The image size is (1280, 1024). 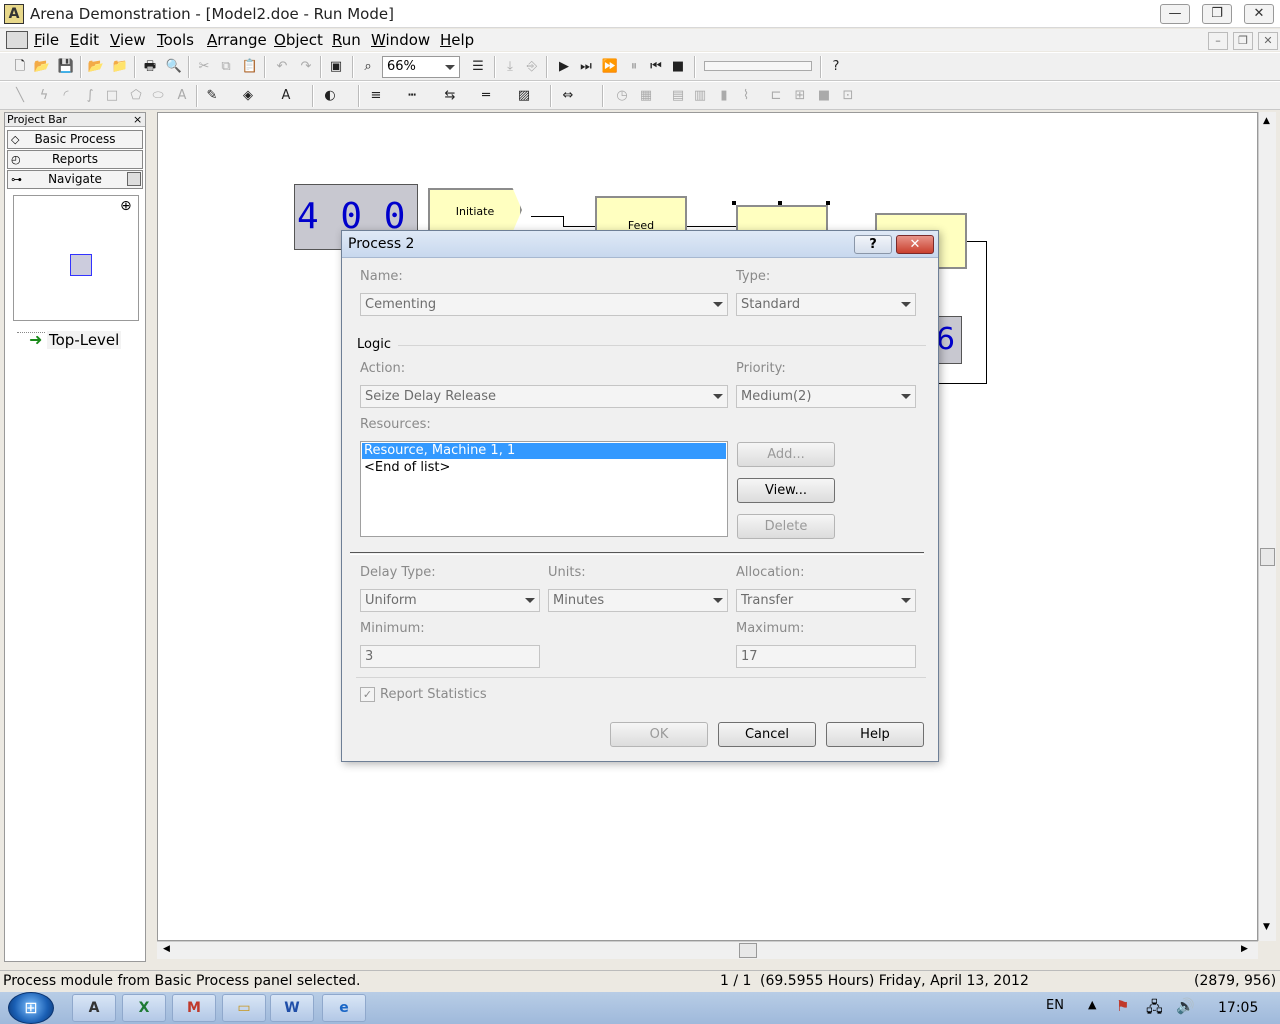 I want to click on taskbar-word-icon: W, so click(x=292, y=1008).